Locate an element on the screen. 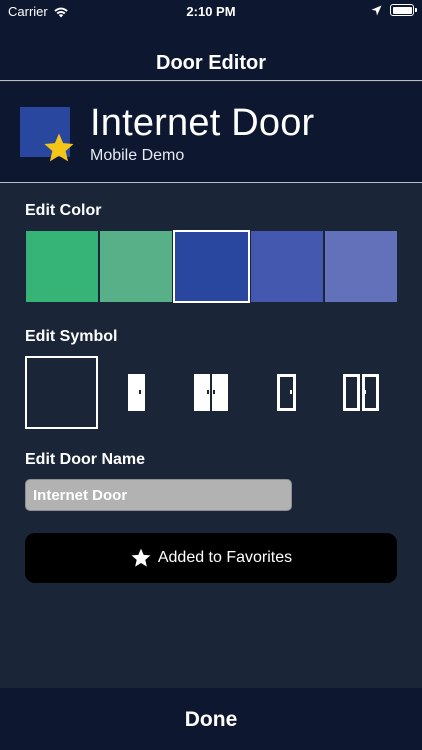 Image resolution: width=422 pixels, height=750 pixels. door-color-thumbnail is located at coordinates (47, 134).